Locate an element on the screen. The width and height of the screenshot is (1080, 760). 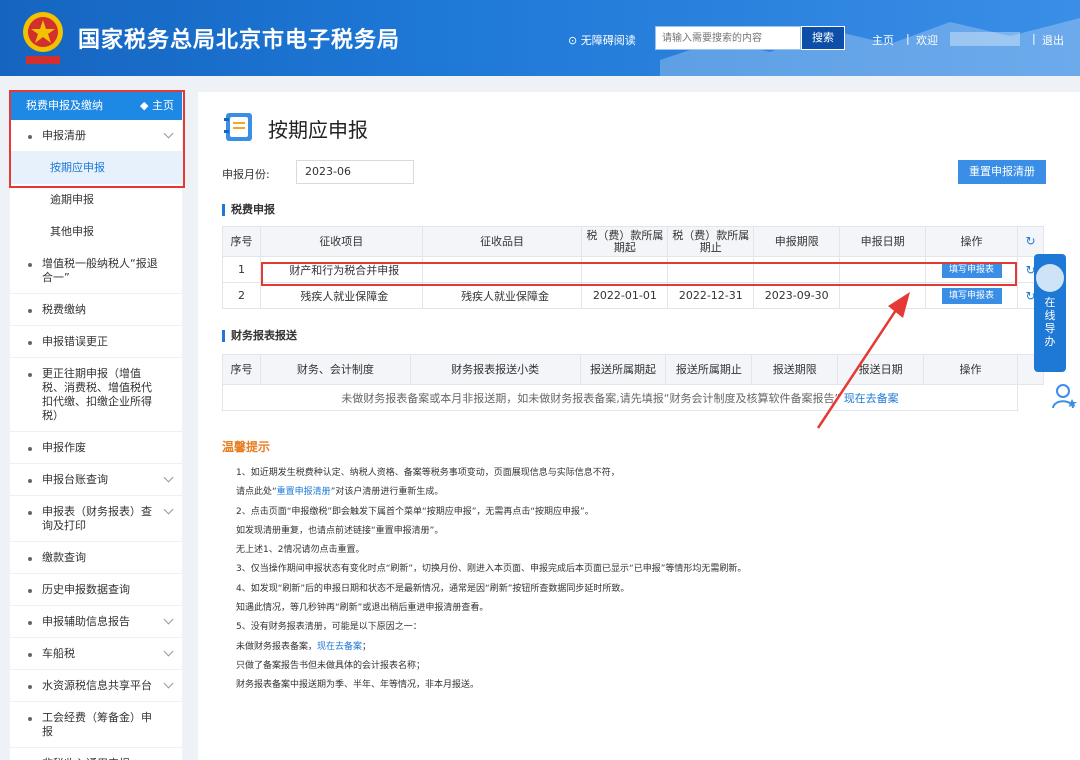
page-title: 按期应申报 is located at coordinates (318, 130).